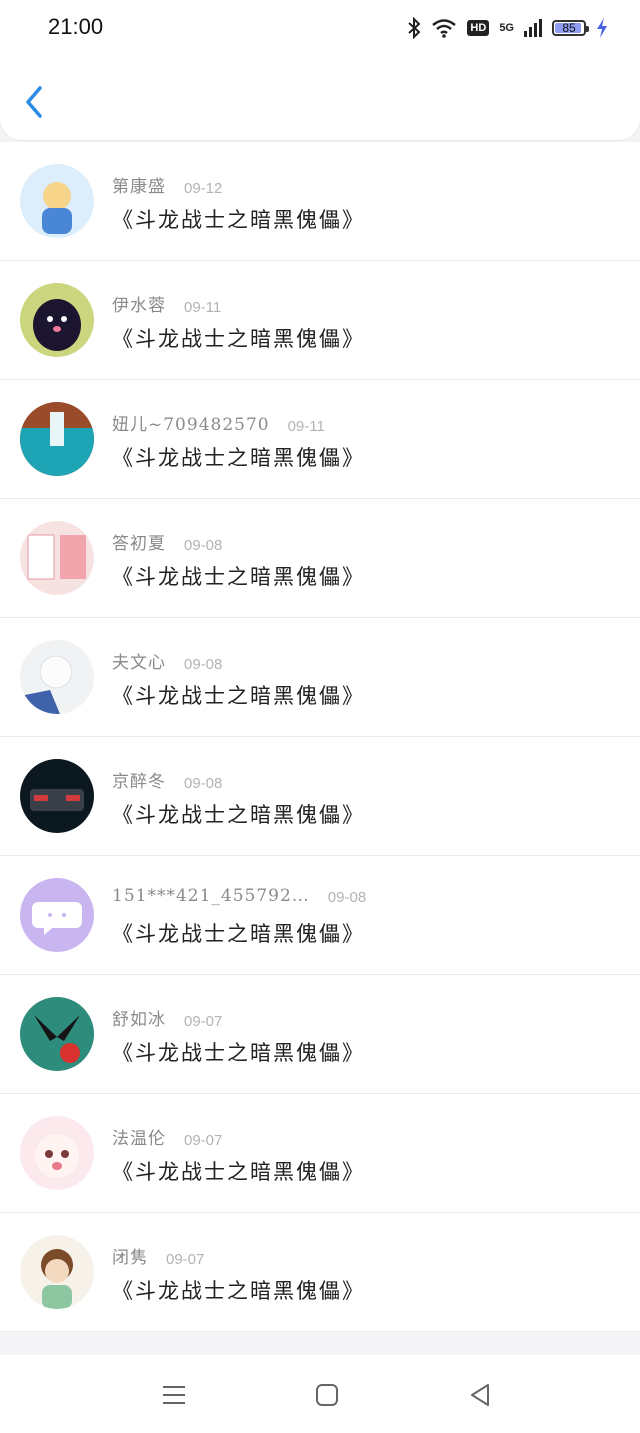 Image resolution: width=640 pixels, height=1433 pixels. What do you see at coordinates (320, 201) in the screenshot?
I see `list-item: 第康盛 09-12 《斗龙战士之暗黑傀儡》` at bounding box center [320, 201].